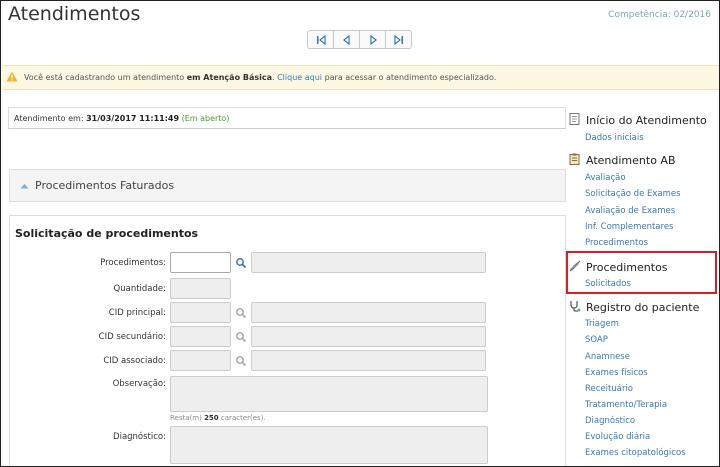 The image size is (720, 467). I want to click on atendimento-status: (Em aberto), so click(205, 118).